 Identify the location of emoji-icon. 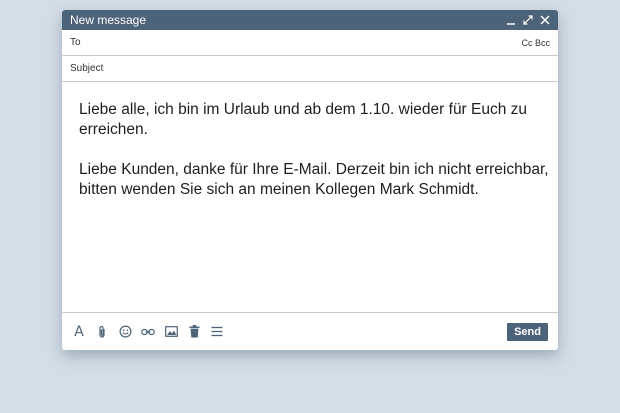
(125, 332).